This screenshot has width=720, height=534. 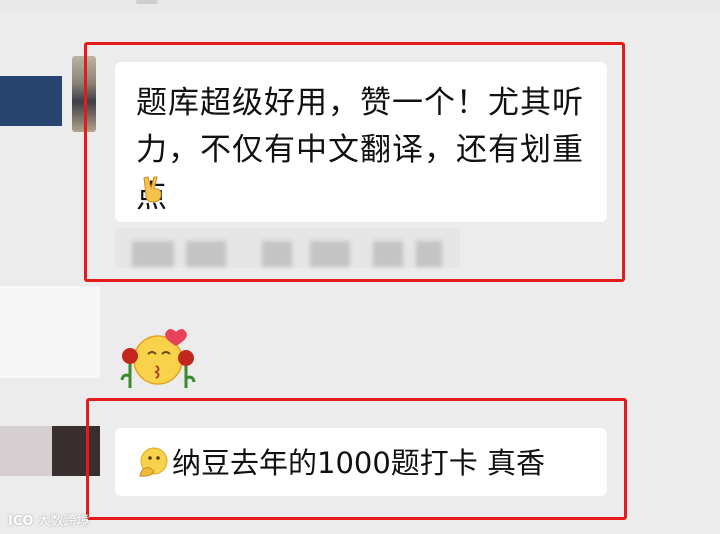 What do you see at coordinates (158, 359) in the screenshot?
I see `kiss-face-with-roses-icon` at bounding box center [158, 359].